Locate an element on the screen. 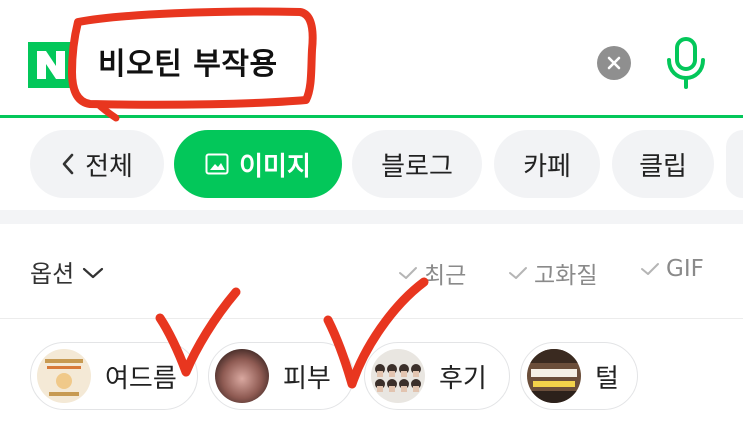 This screenshot has height=435, width=743. options-divider is located at coordinates (371, 318).